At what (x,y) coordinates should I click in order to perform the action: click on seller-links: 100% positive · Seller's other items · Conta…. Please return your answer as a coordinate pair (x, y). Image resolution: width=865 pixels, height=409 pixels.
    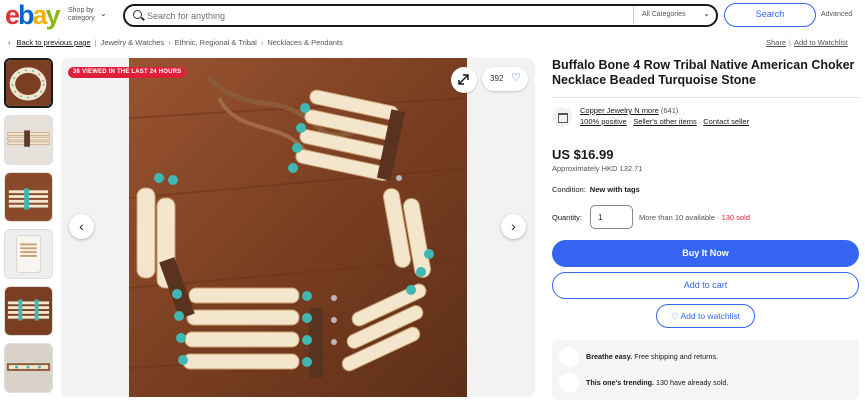
    Looking at the image, I should click on (664, 121).